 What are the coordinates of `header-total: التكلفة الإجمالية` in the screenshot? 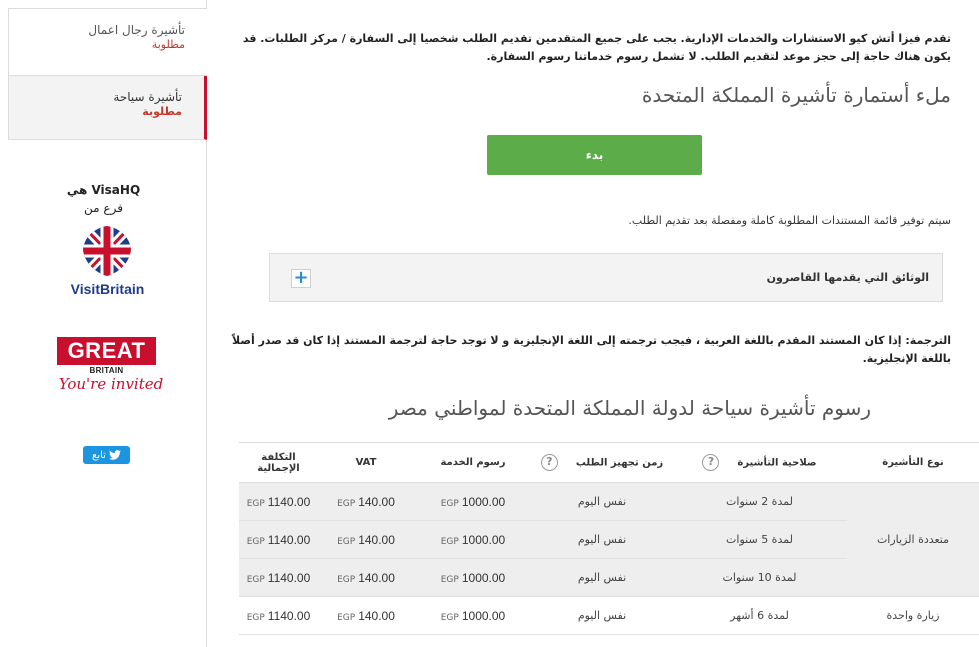 It's located at (278, 462).